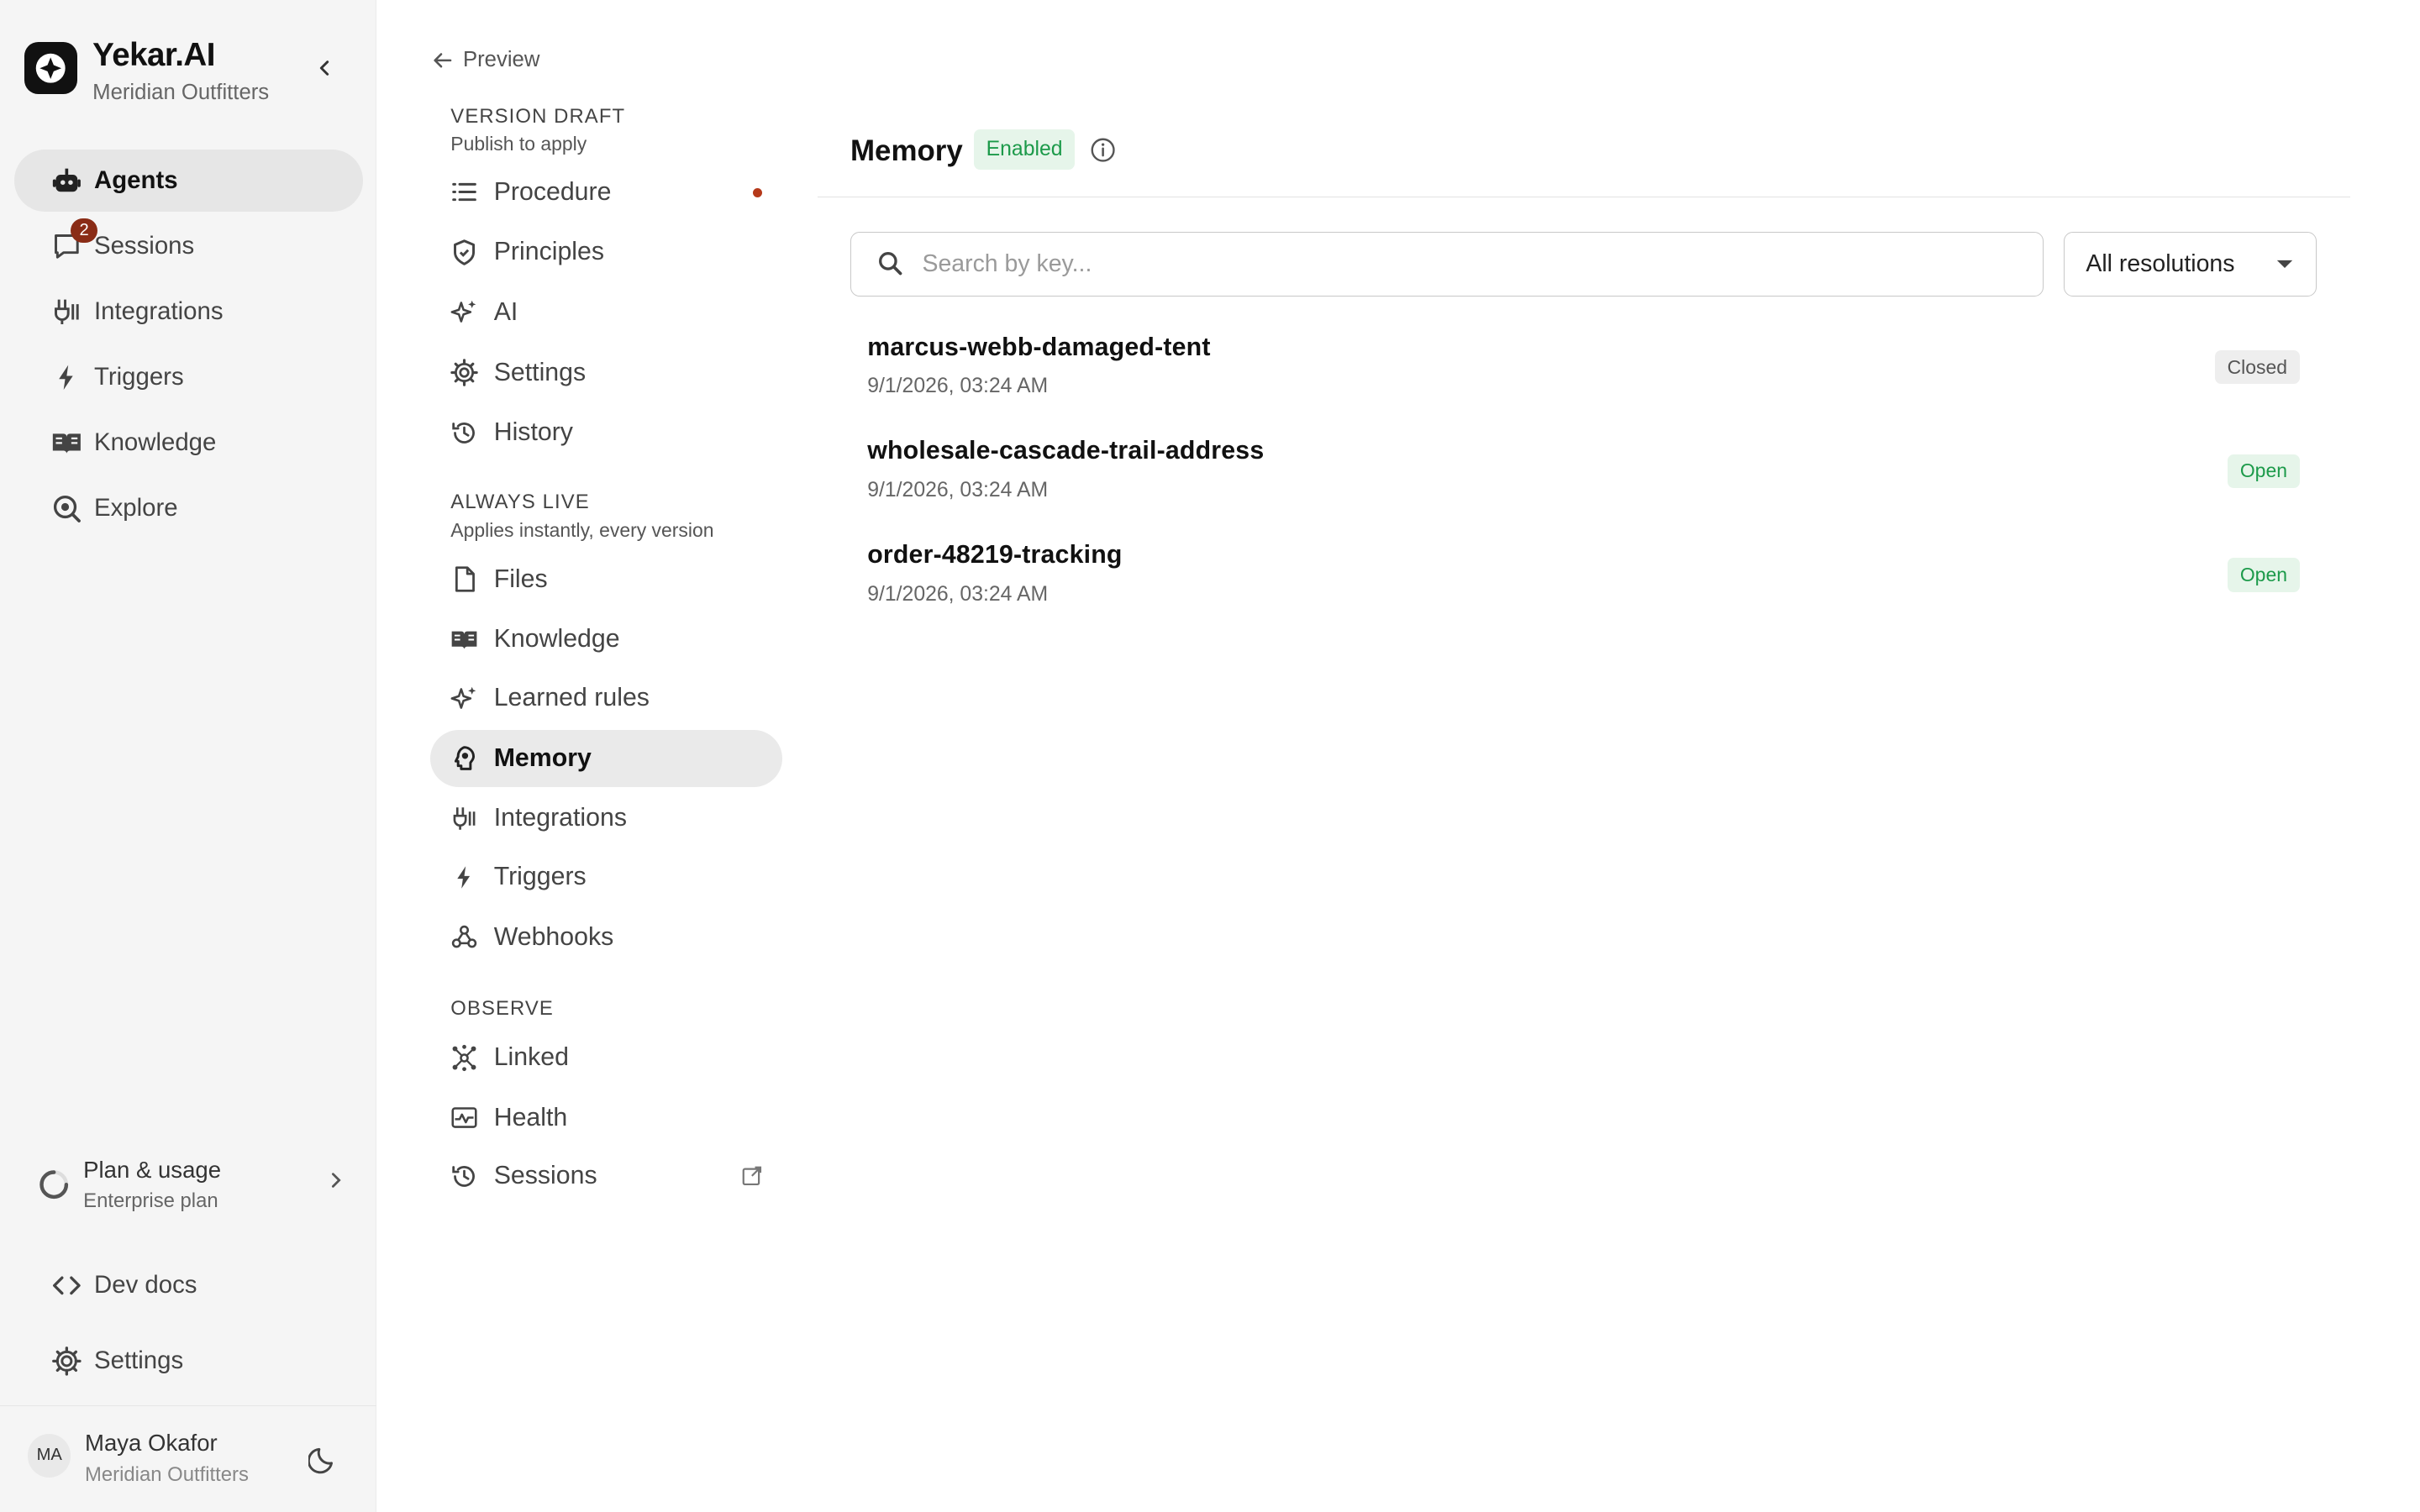 This screenshot has height=1512, width=2420. Describe the element at coordinates (159, 311) in the screenshot. I see `nav-item-label: Integrations` at that location.